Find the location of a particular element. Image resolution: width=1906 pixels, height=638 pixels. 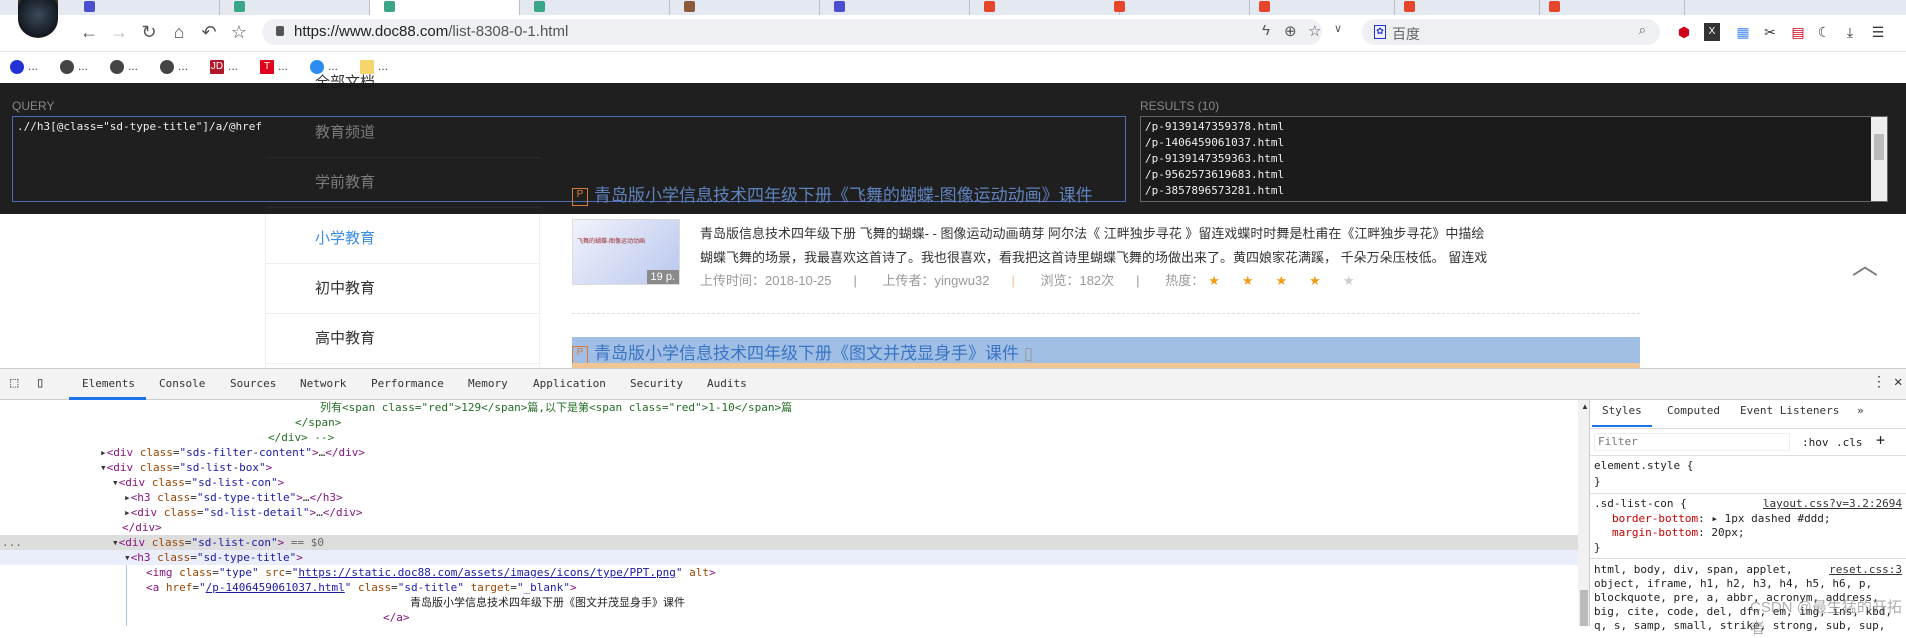

tab-console: Console is located at coordinates (182, 383).